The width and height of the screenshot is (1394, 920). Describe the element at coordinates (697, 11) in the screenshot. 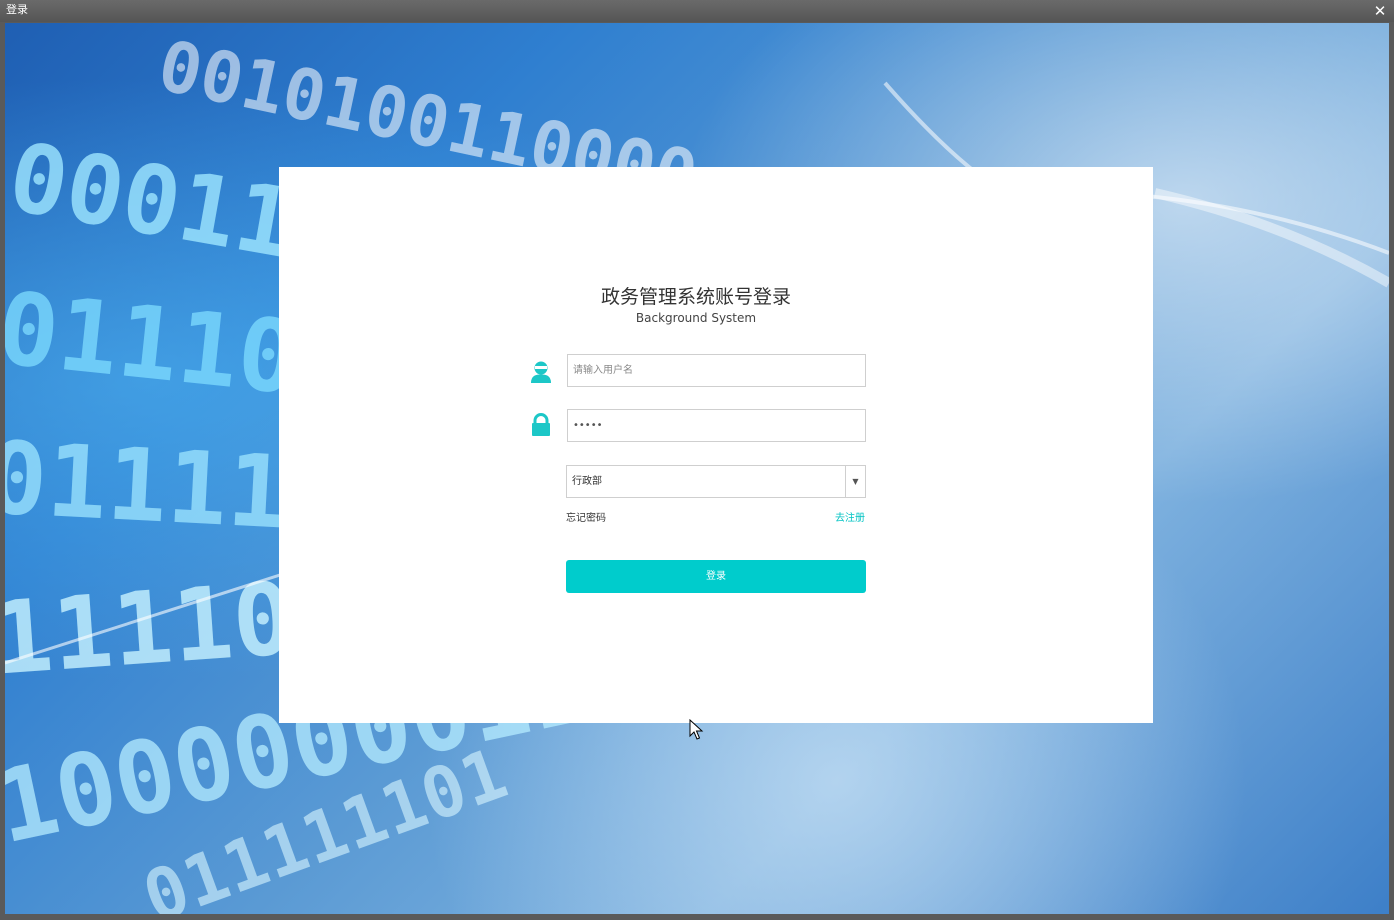

I see `title-bar: 登录 ✕` at that location.